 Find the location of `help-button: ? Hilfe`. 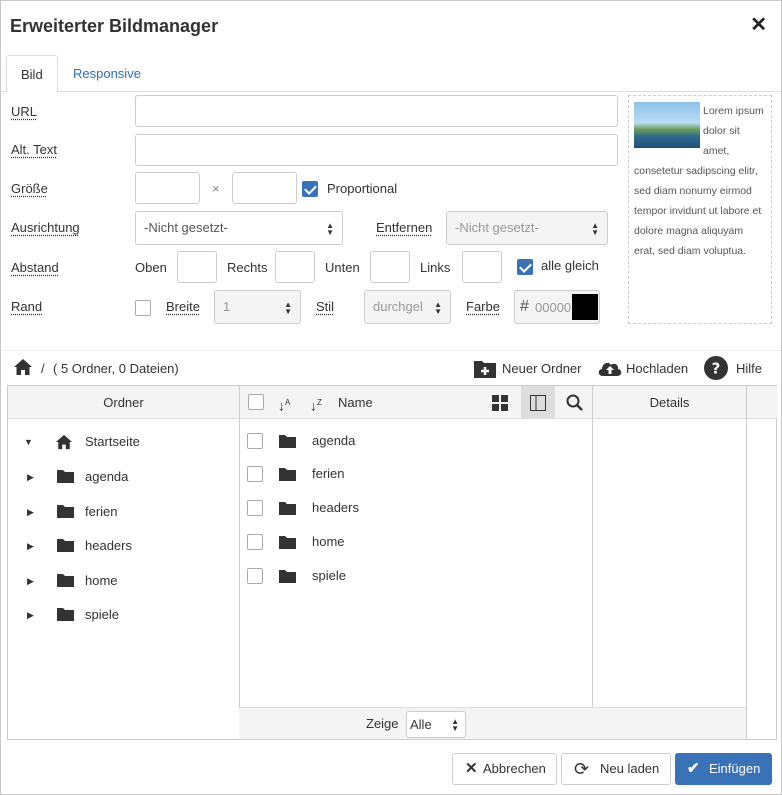

help-button: ? Hilfe is located at coordinates (735, 369).